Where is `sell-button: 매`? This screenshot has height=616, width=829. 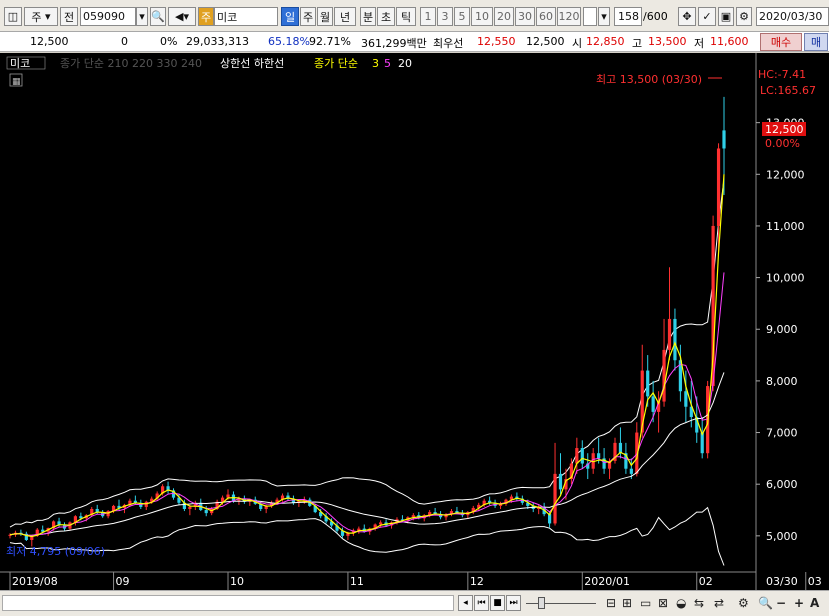 sell-button: 매 is located at coordinates (816, 42).